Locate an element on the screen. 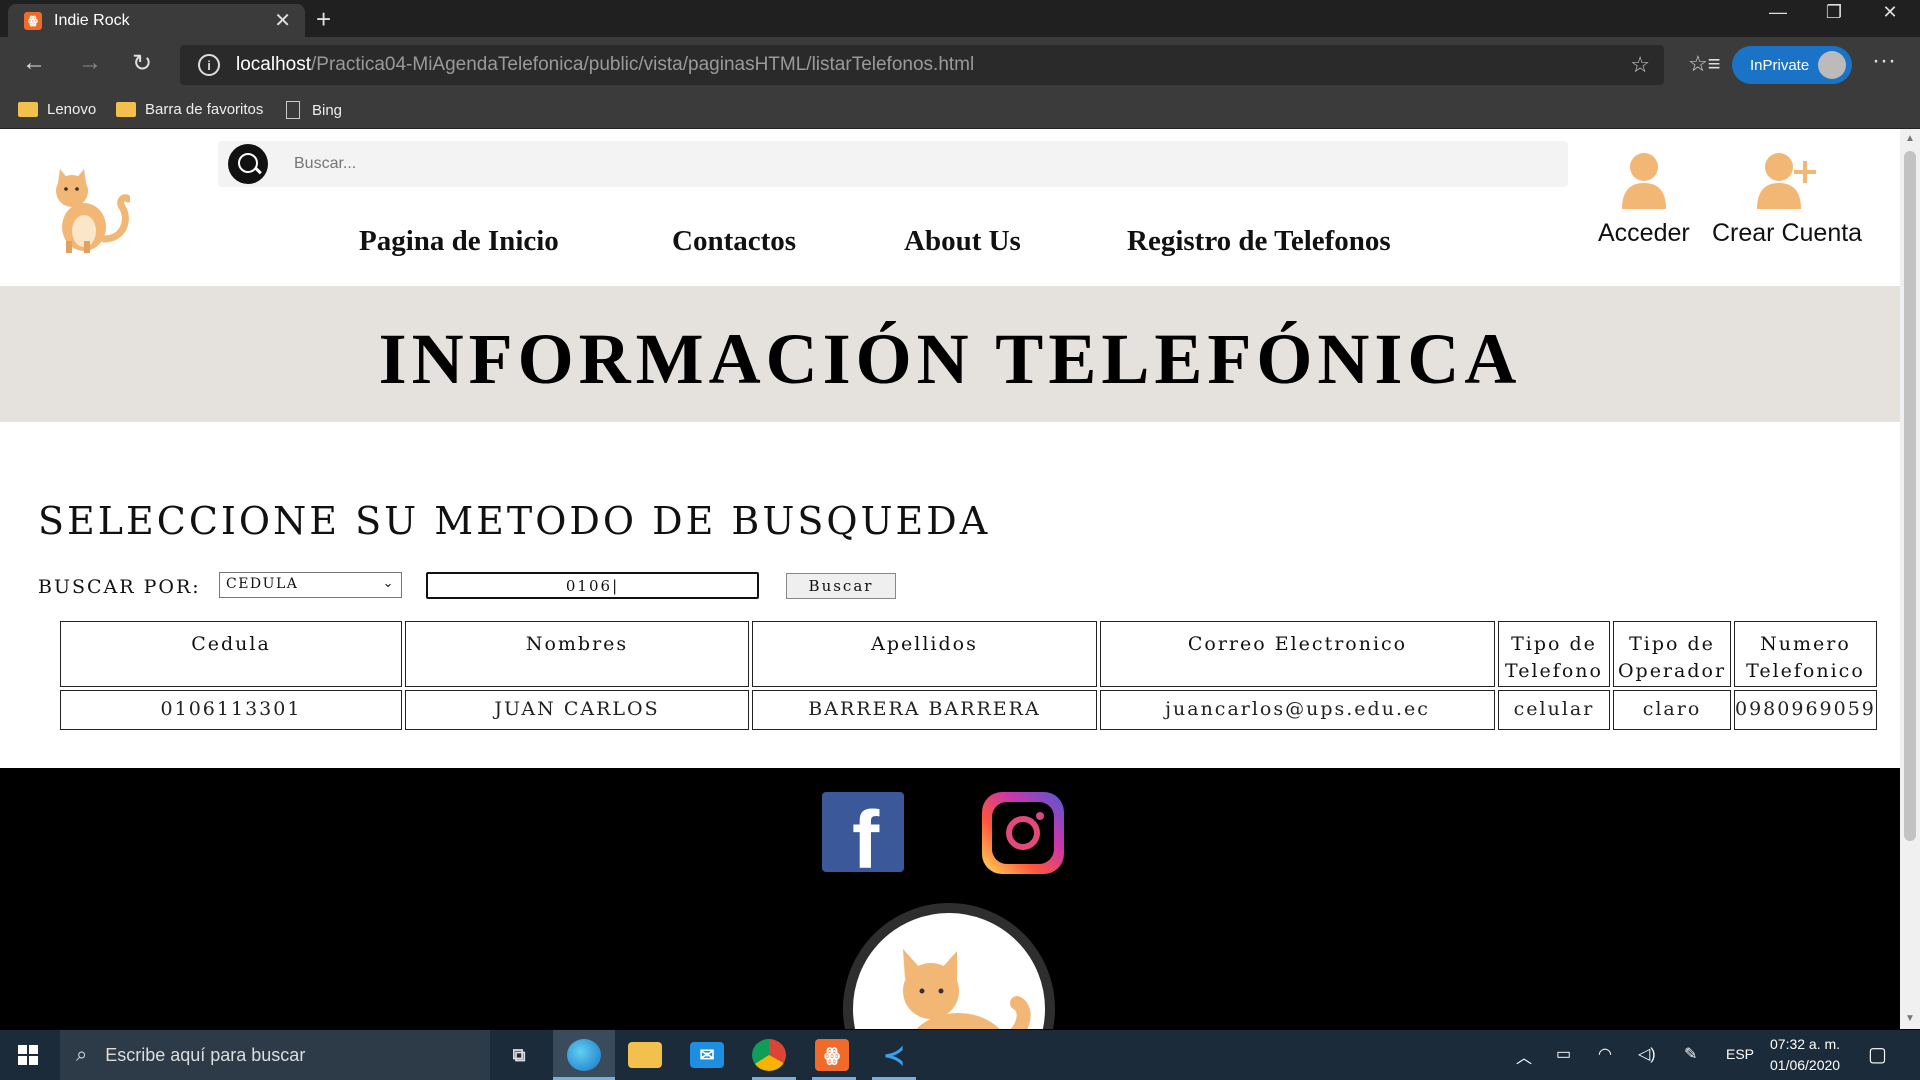 Image resolution: width=1920 pixels, height=1080 pixels. edge-icon is located at coordinates (584, 1055).